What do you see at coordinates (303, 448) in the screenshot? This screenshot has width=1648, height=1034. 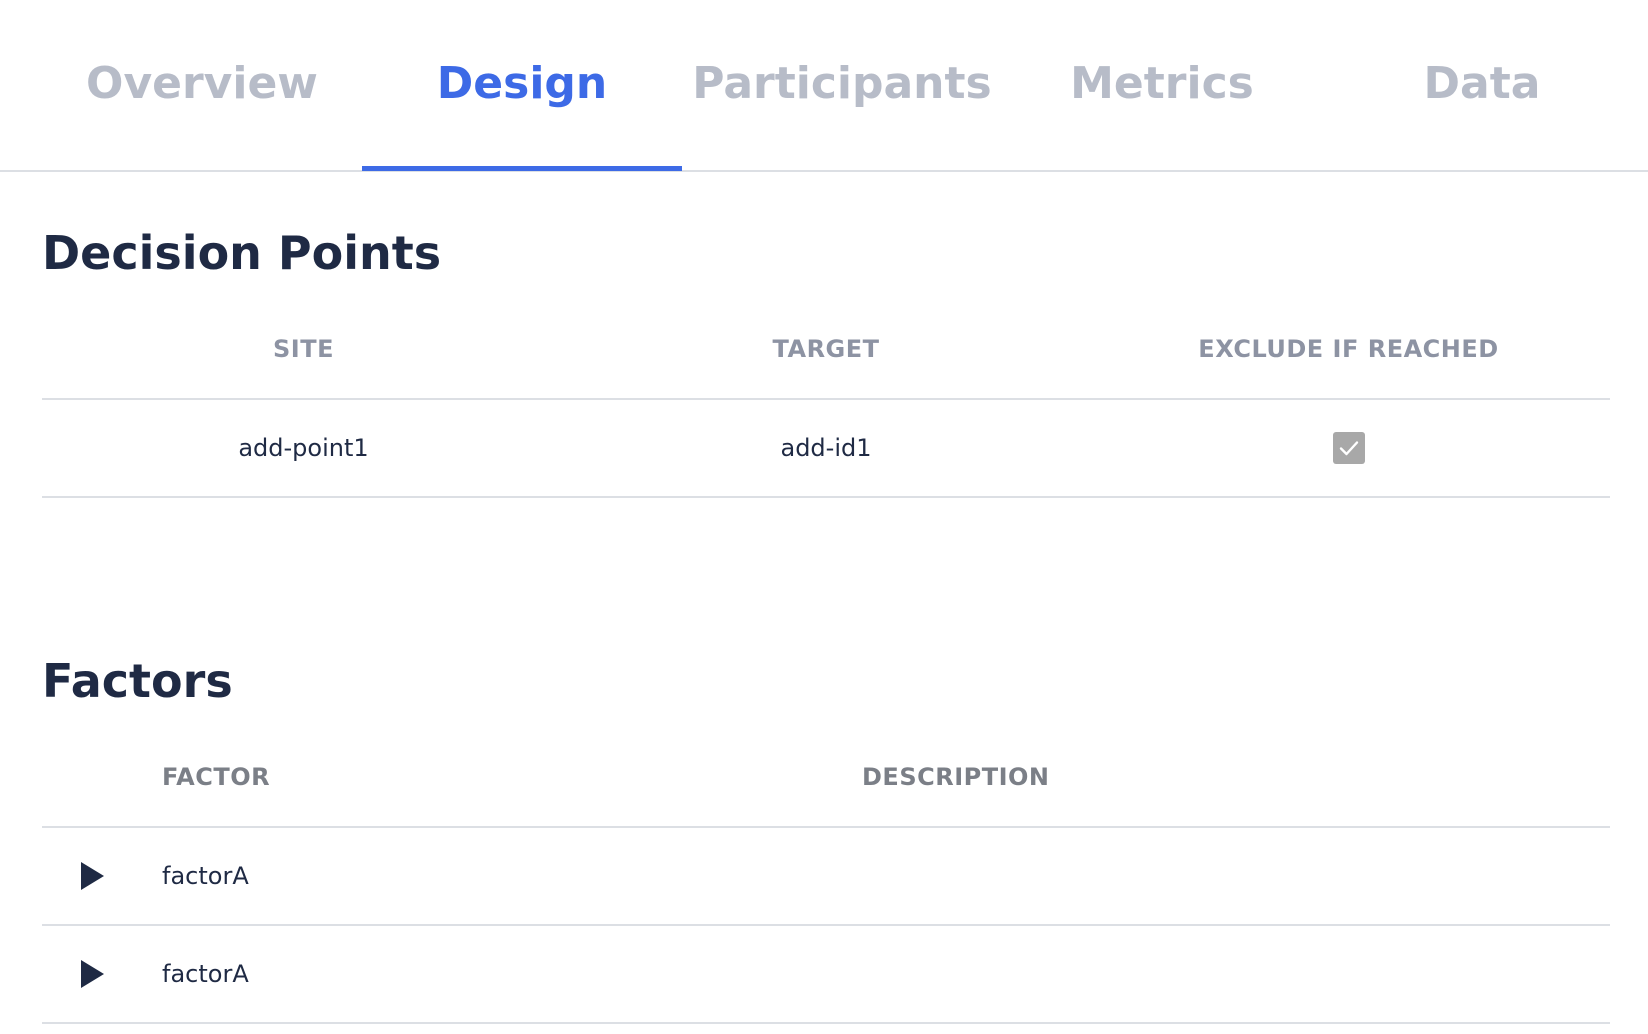 I see `decision-point-site: add-point1` at bounding box center [303, 448].